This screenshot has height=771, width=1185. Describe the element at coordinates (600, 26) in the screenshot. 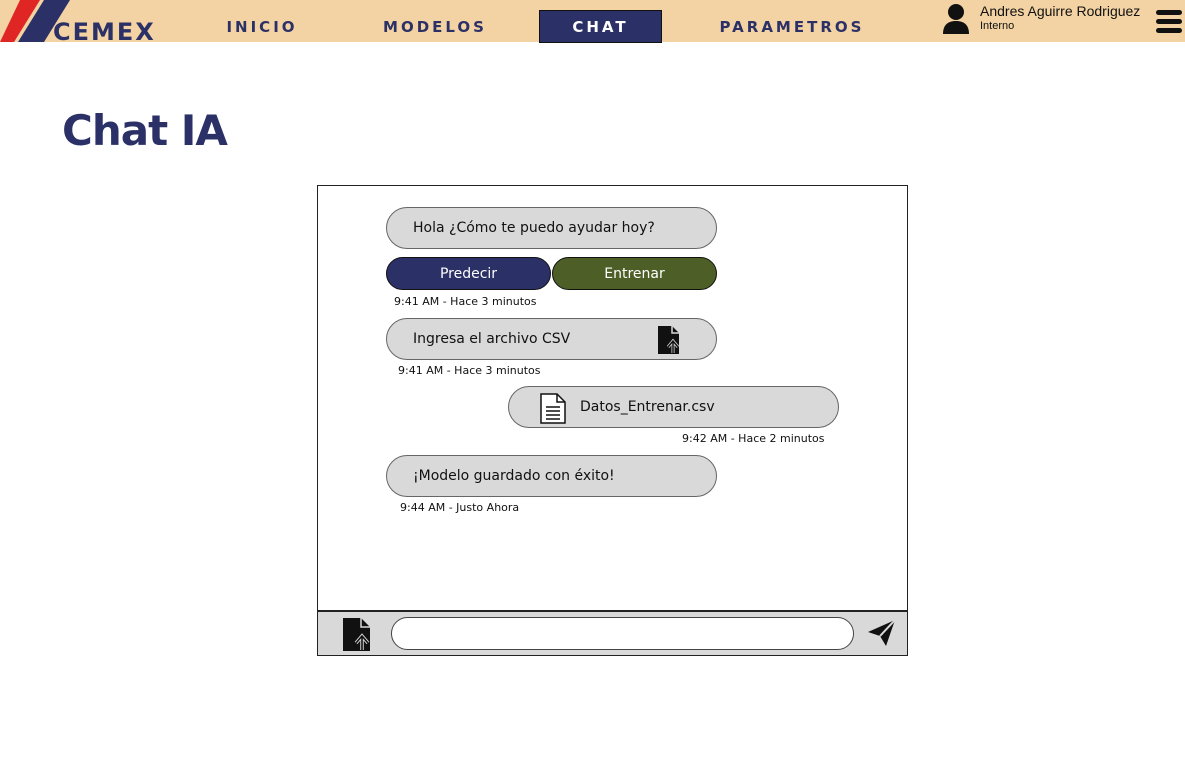

I see `nav-chat: CHAT` at that location.